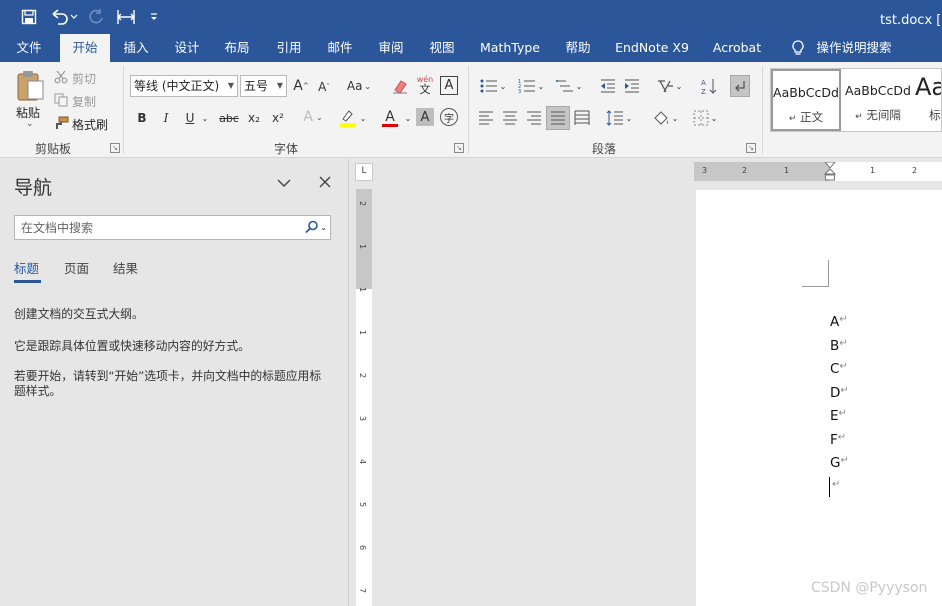 The image size is (942, 606). I want to click on style-heading: Aa 标, so click(928, 100).